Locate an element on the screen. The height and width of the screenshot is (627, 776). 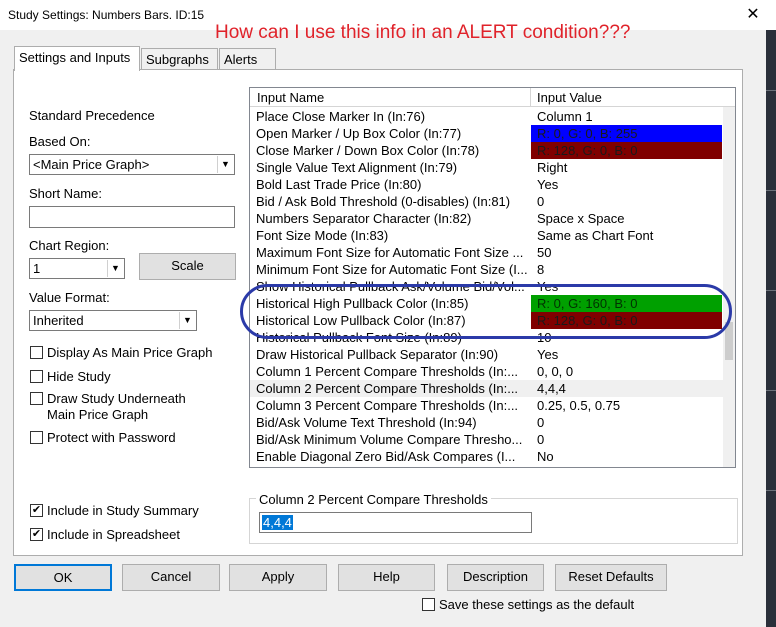
background-chart-strip is located at coordinates (771, 328).